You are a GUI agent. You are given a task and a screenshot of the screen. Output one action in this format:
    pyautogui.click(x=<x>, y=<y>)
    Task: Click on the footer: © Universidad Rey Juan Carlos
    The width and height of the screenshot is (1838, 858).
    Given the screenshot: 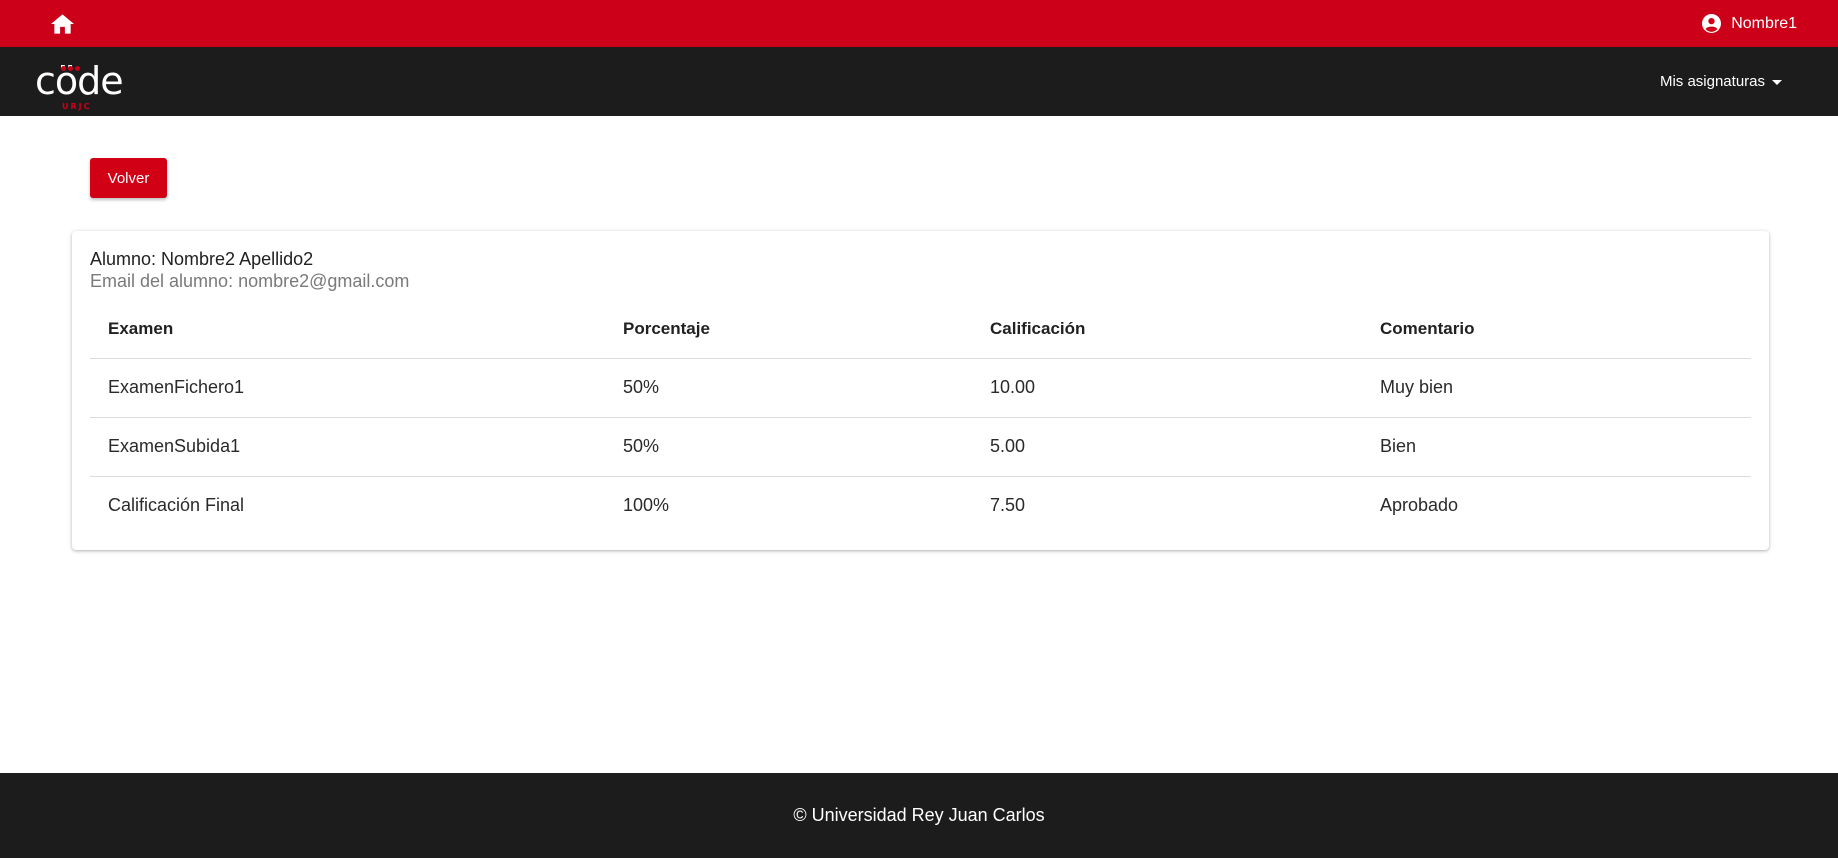 What is the action you would take?
    pyautogui.click(x=919, y=815)
    